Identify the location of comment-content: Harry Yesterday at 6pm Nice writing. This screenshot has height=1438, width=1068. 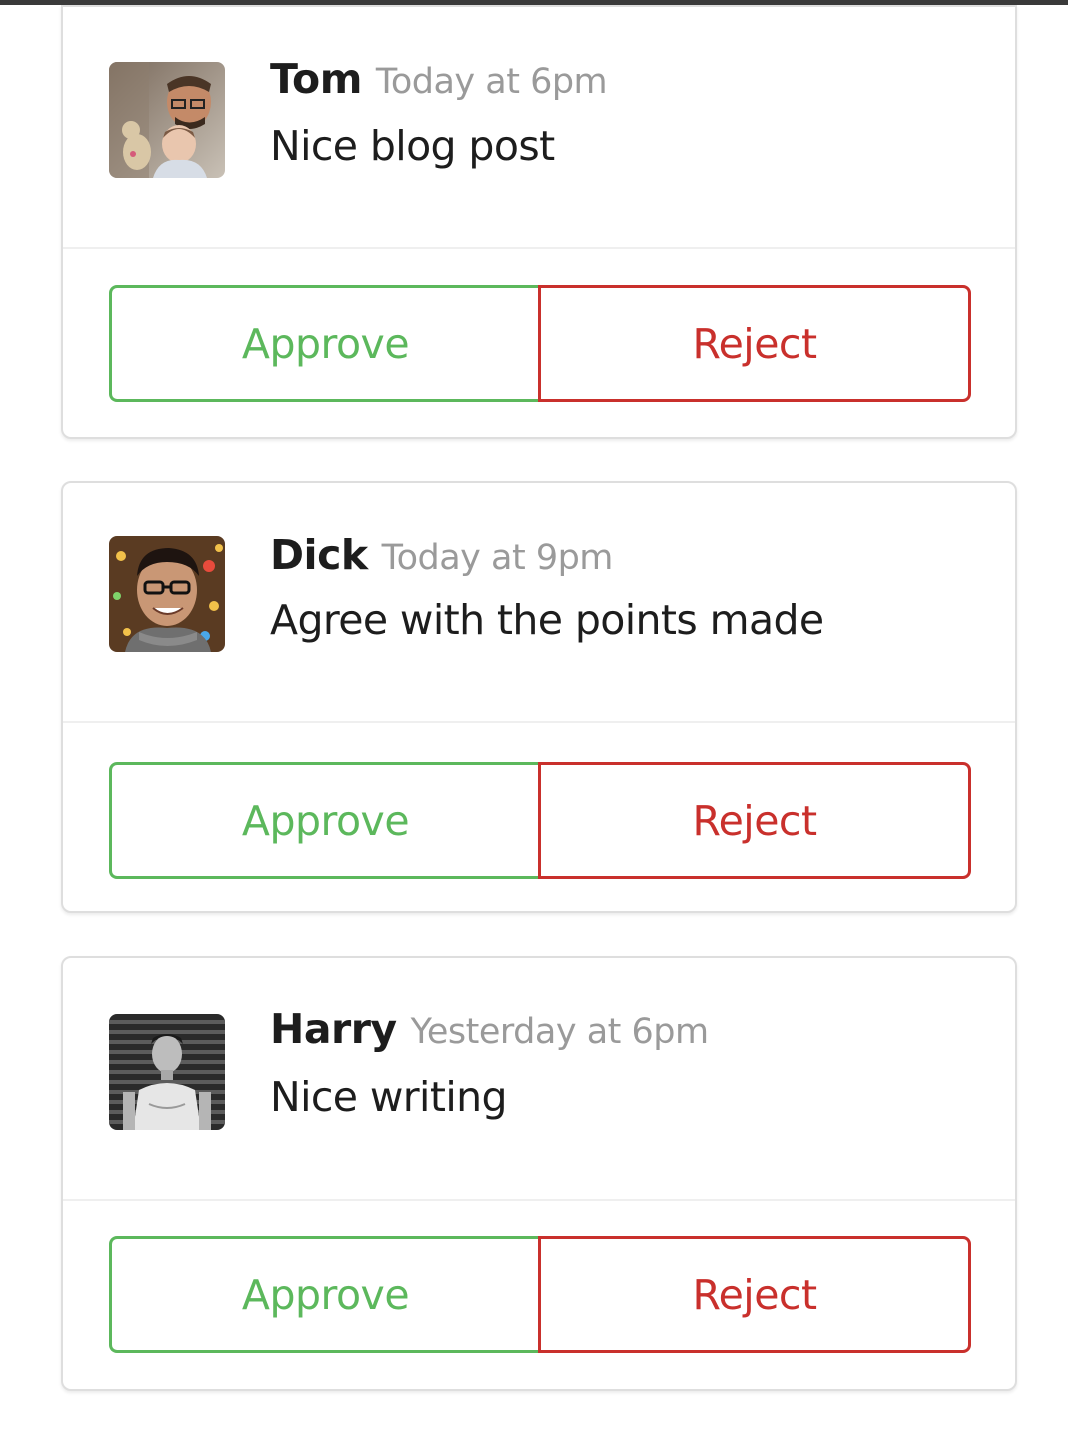
(539, 1078).